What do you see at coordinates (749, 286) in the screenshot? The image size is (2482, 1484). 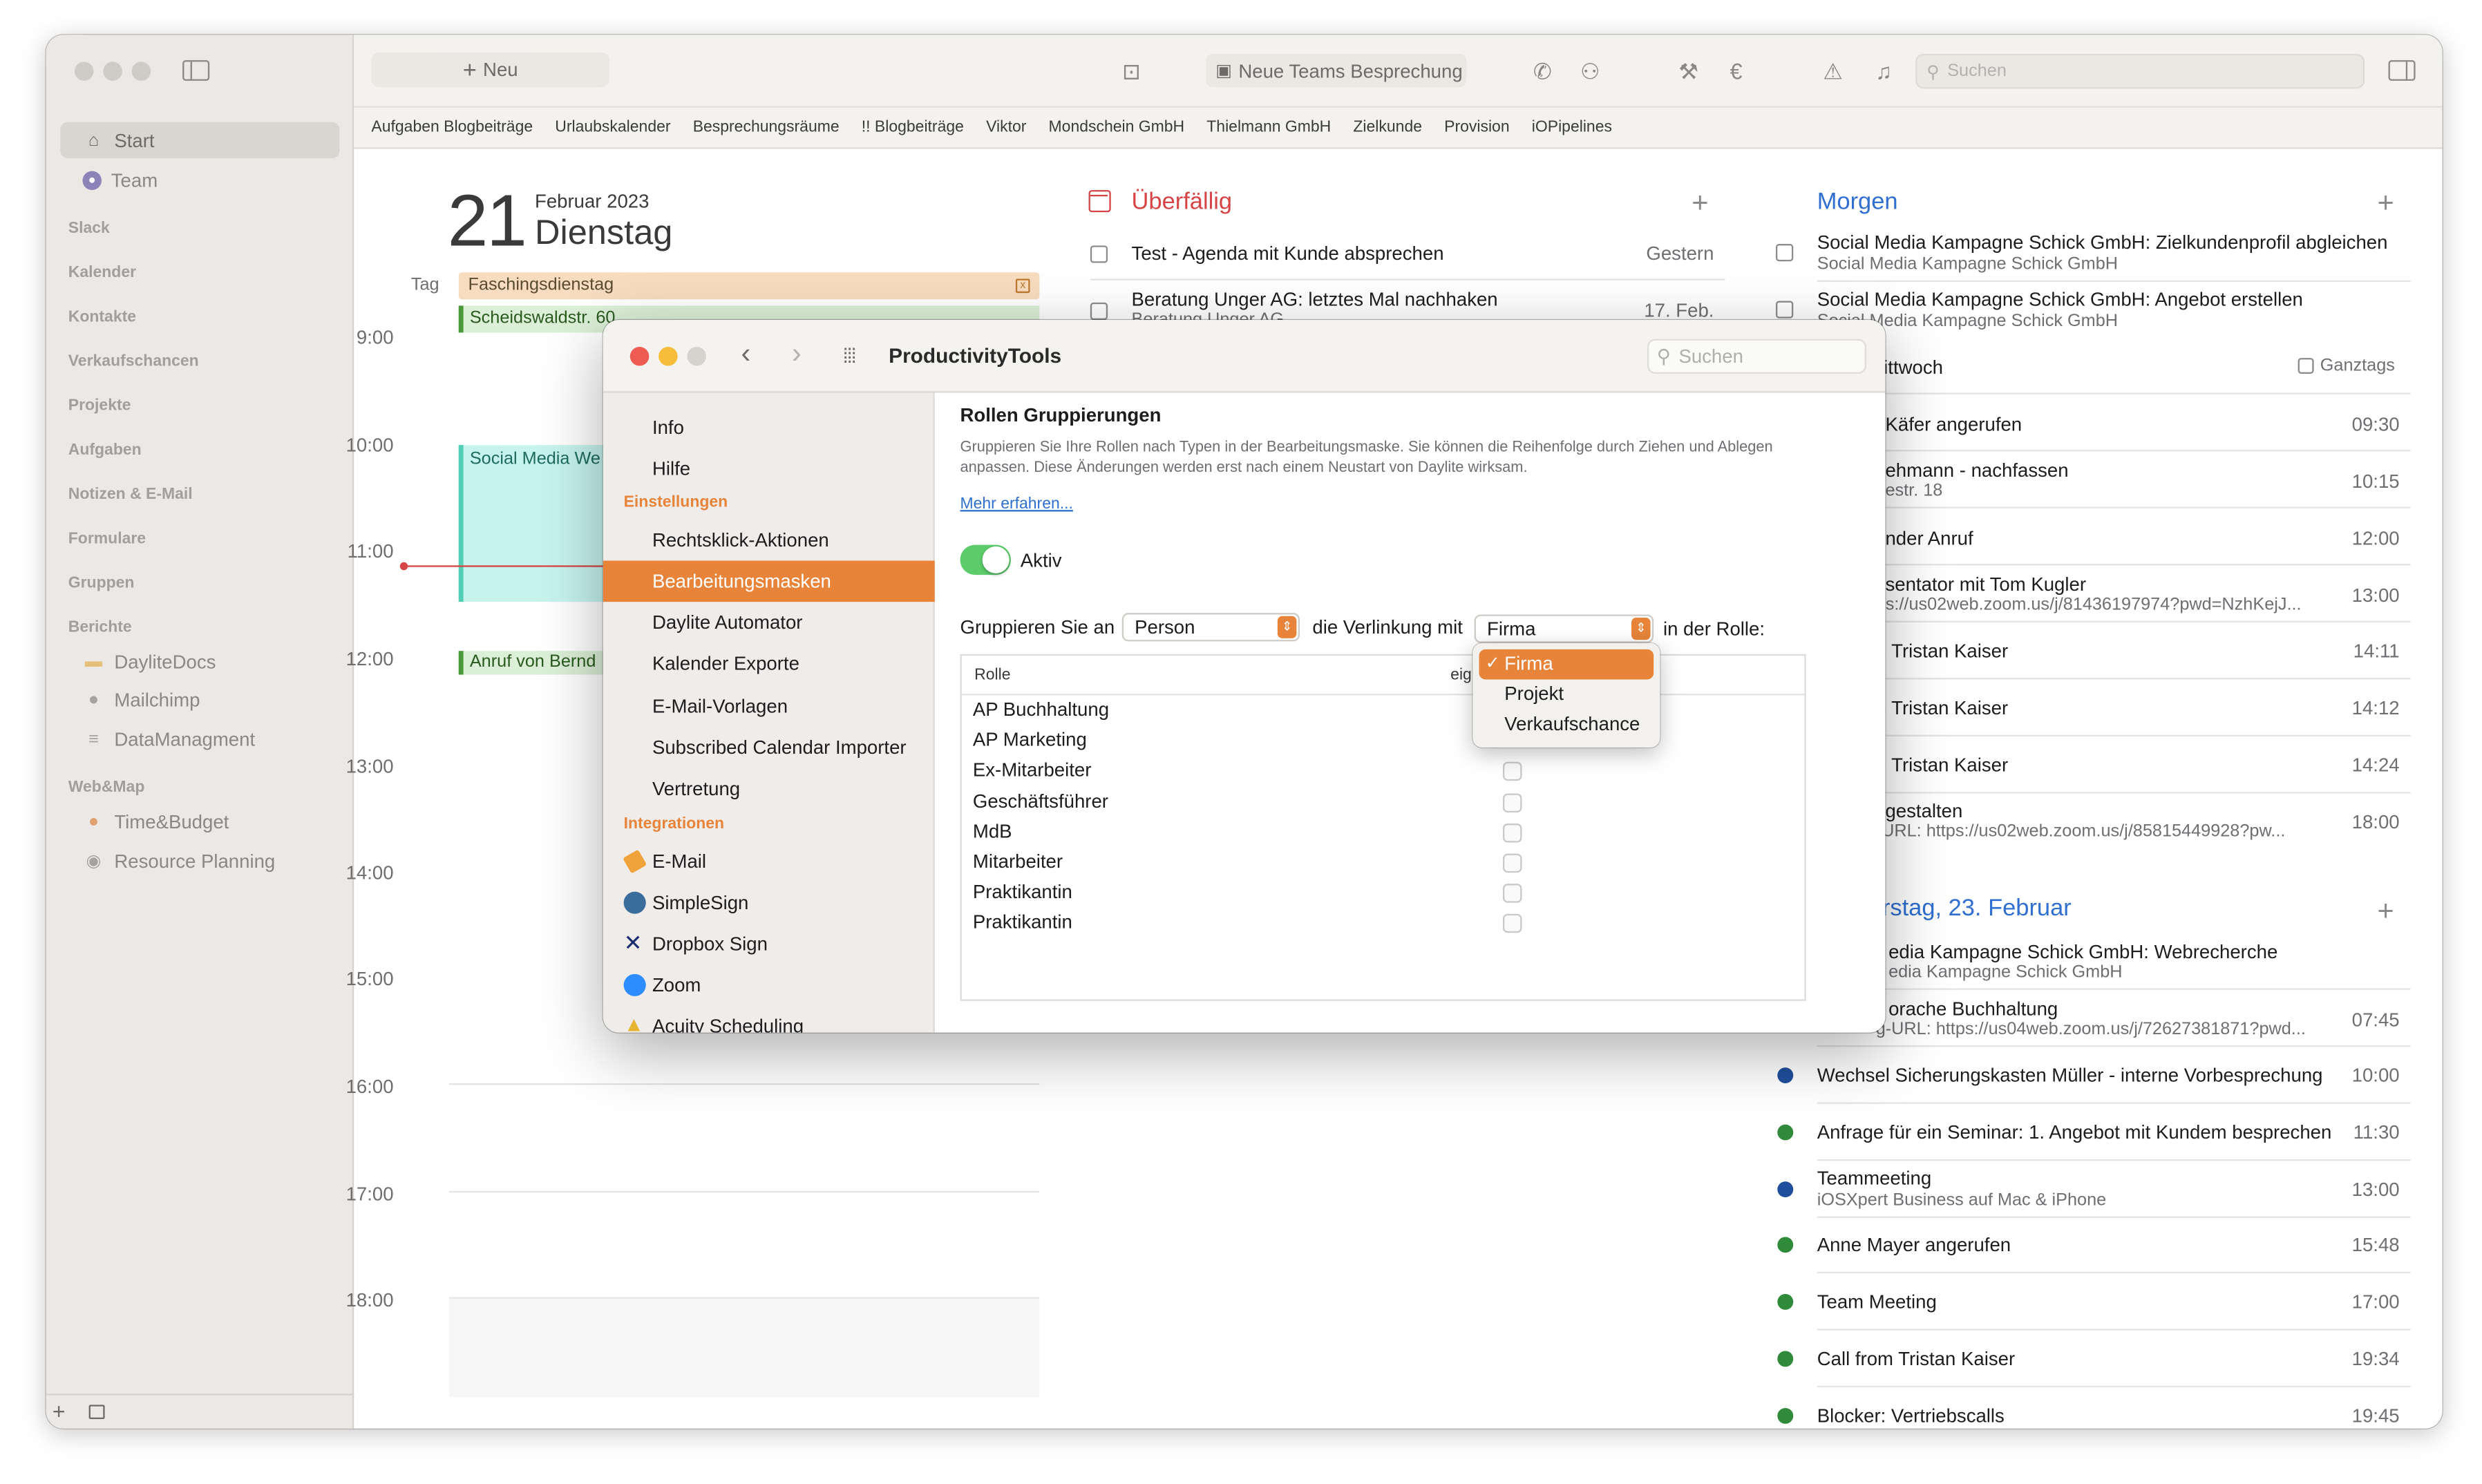 I see `allday-event: Faschingsdienstag x` at bounding box center [749, 286].